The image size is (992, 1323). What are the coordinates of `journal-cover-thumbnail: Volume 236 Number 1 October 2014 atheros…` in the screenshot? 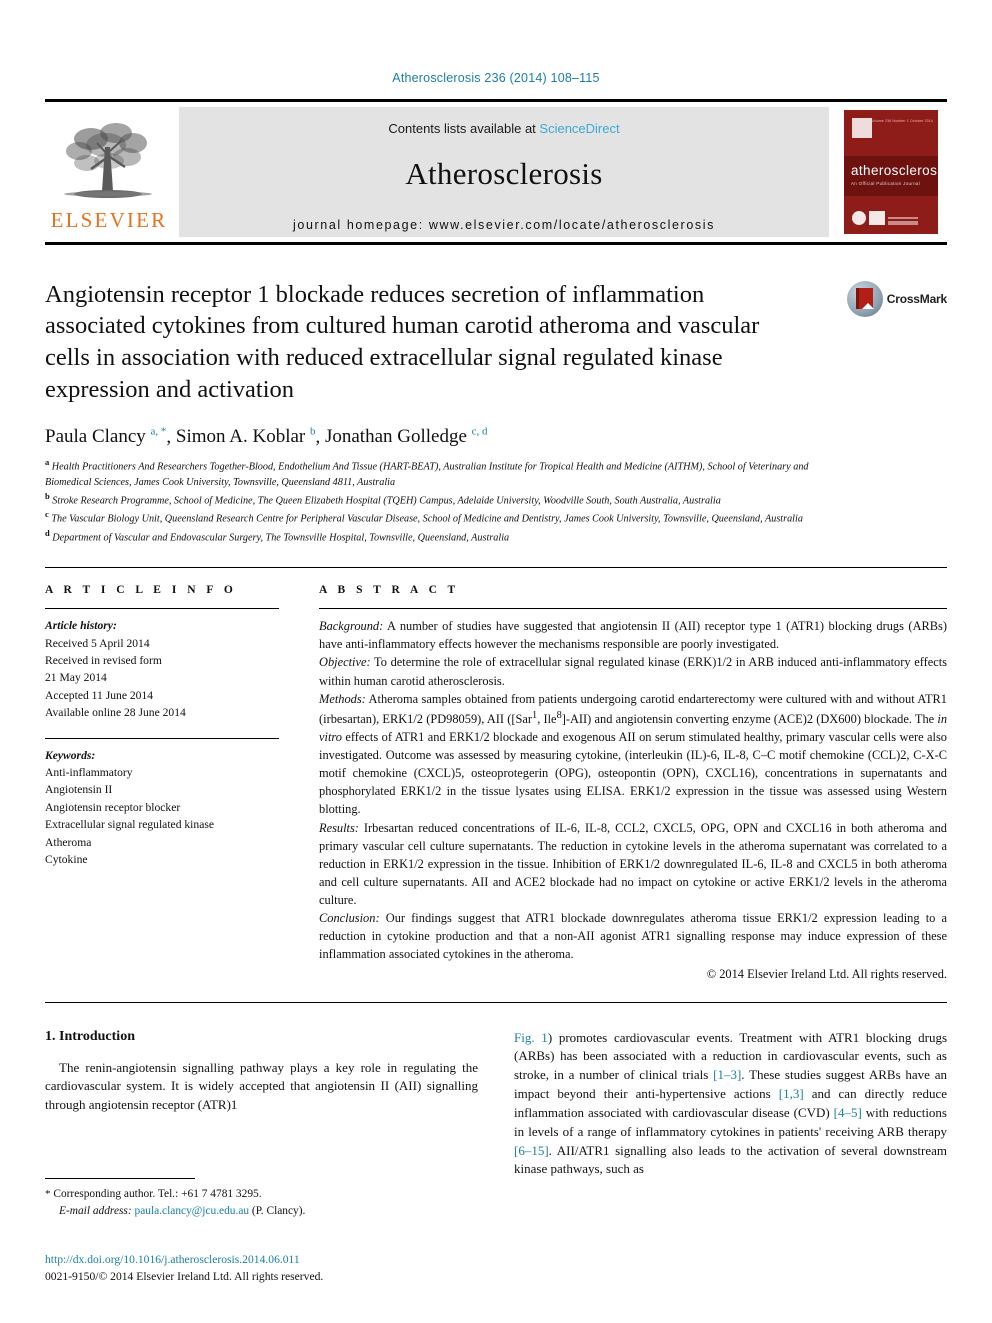 It's located at (891, 171).